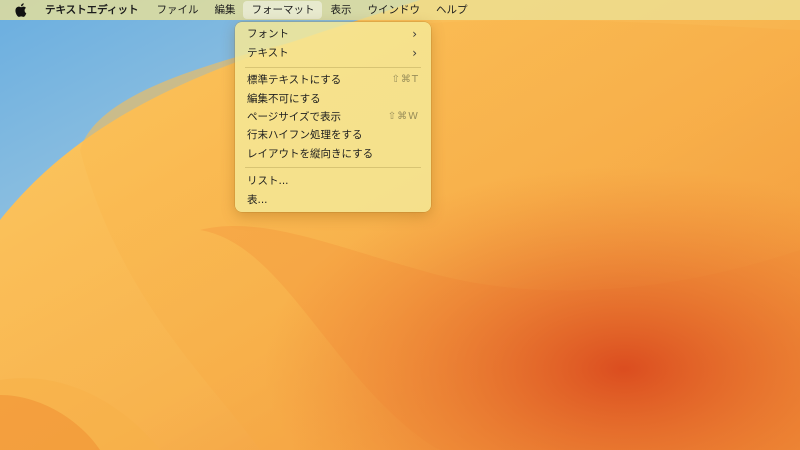 Image resolution: width=800 pixels, height=450 pixels. Describe the element at coordinates (305, 135) in the screenshot. I see `menu-item-allow-hyphenation-label: 行末ハイフン処理をする` at that location.